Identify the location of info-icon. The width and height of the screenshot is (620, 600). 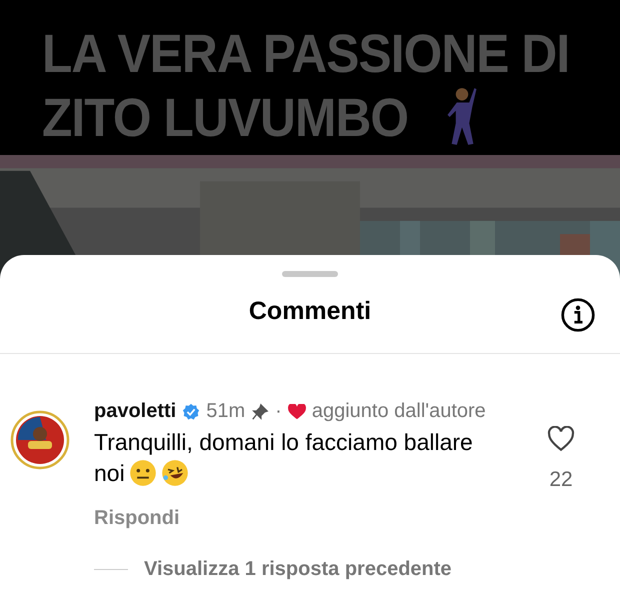
(578, 315).